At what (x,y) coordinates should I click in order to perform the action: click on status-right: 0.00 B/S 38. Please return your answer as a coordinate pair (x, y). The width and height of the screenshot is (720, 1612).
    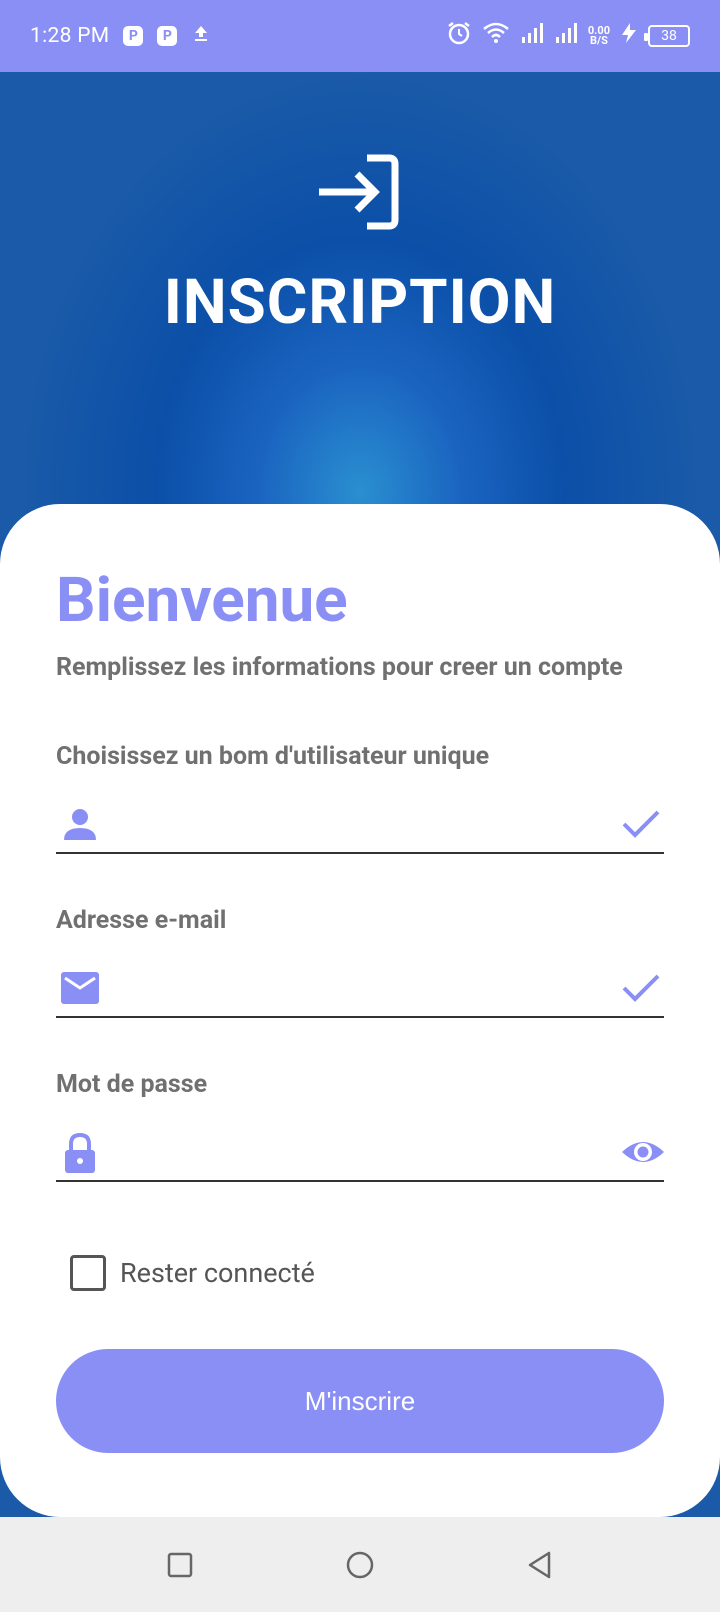
    Looking at the image, I should click on (568, 36).